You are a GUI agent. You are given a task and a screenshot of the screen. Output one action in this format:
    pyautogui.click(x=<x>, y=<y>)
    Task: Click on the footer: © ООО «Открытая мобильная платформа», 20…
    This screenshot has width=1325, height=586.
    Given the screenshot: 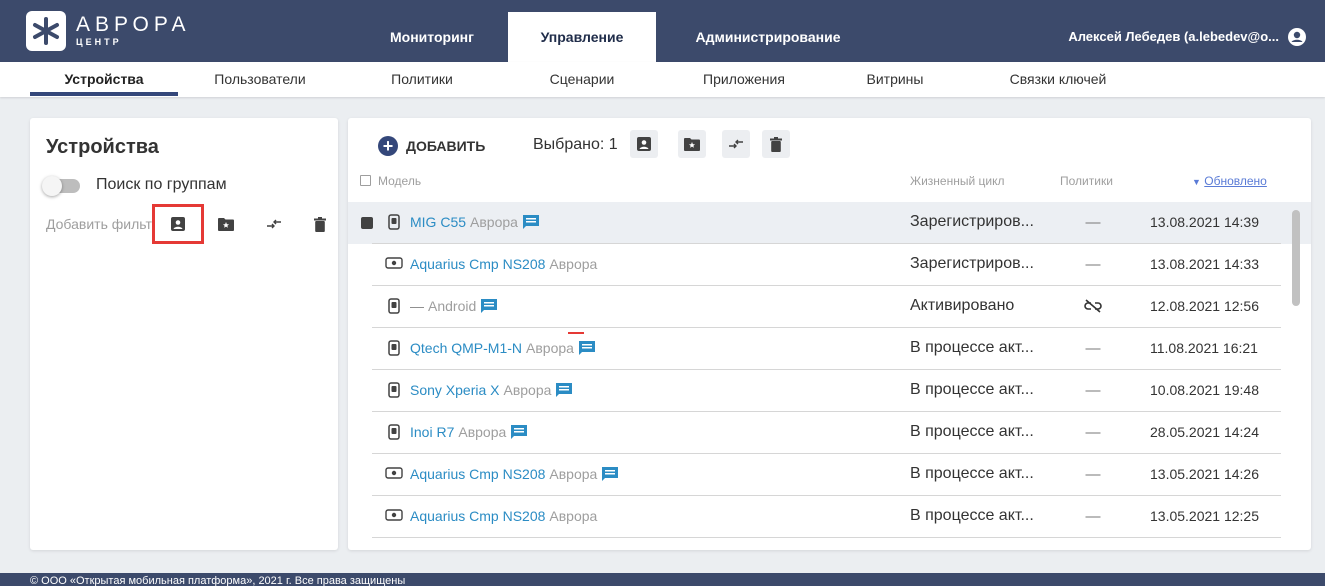 What is the action you would take?
    pyautogui.click(x=662, y=579)
    